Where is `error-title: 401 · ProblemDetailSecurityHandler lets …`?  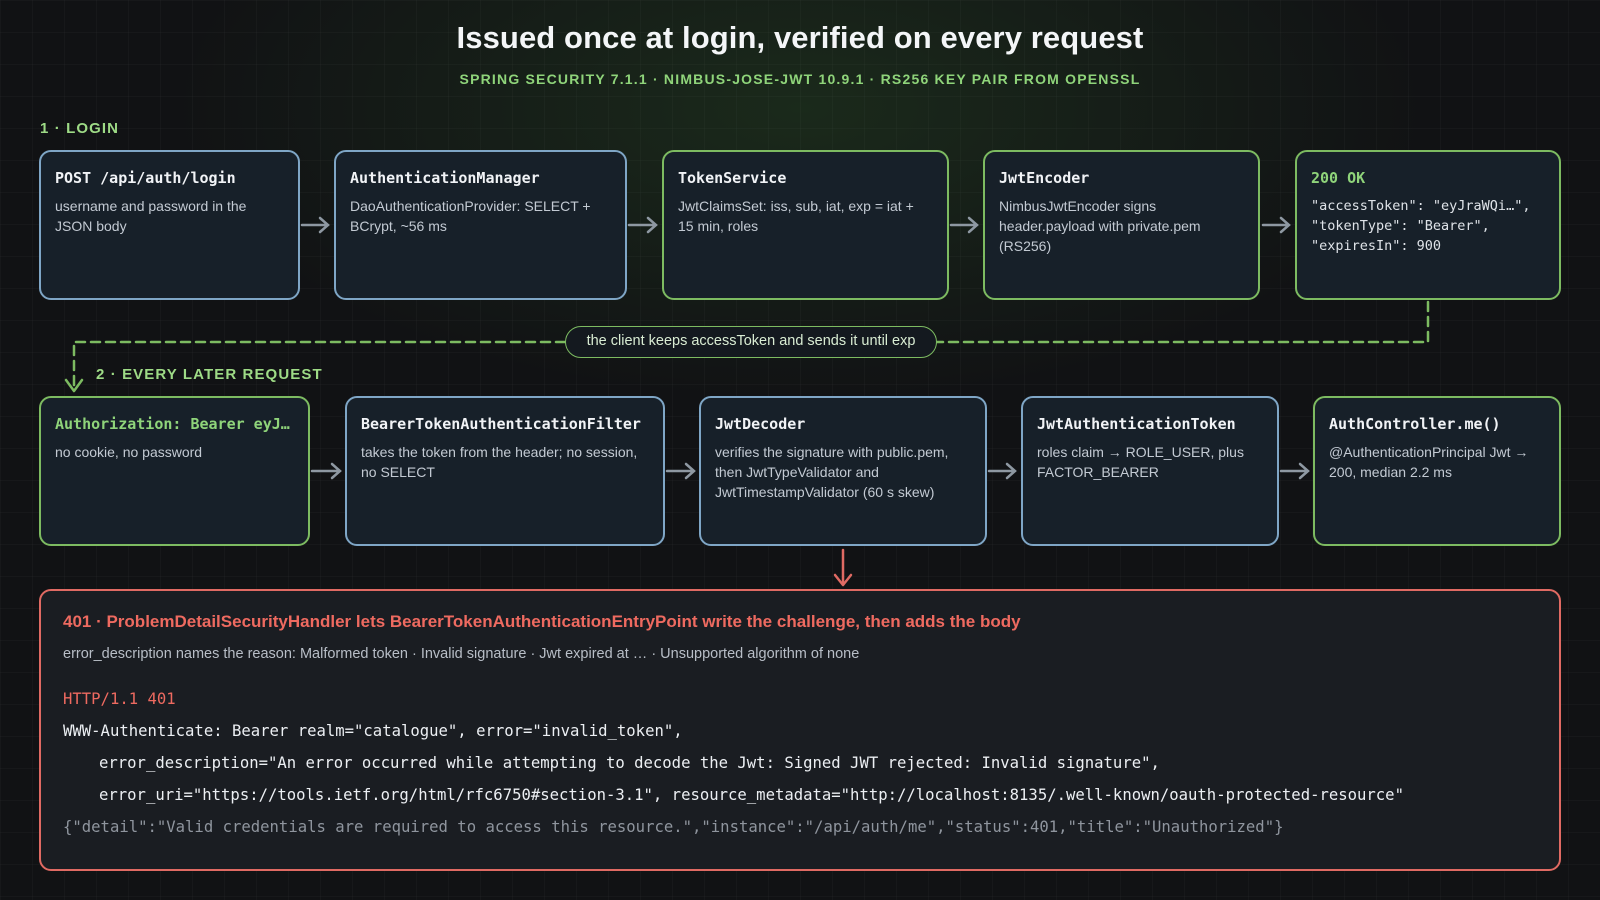
error-title: 401 · ProblemDetailSecurityHandler lets … is located at coordinates (542, 621).